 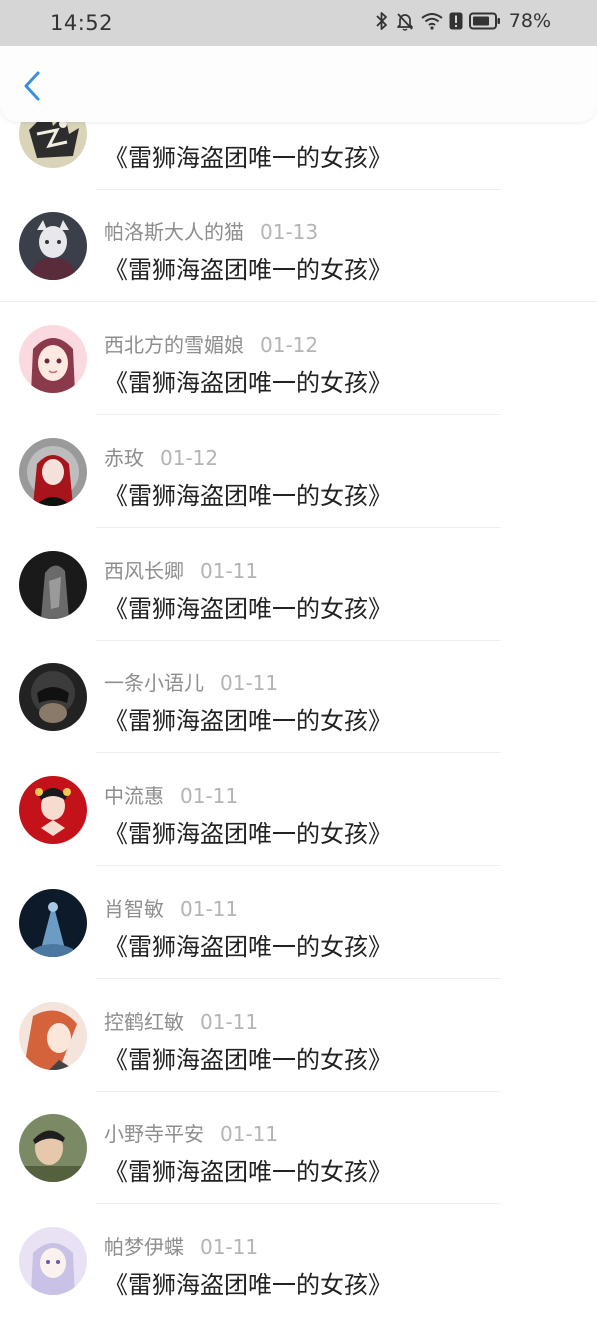 I want to click on comment-meta: 肖智敏 01-11, so click(x=171, y=907).